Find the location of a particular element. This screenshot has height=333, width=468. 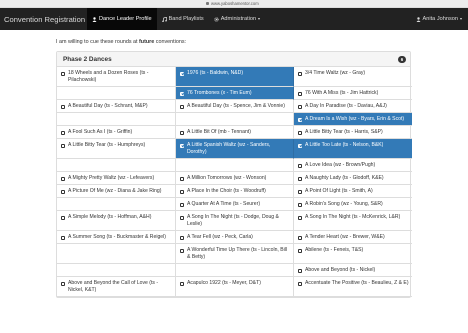

dance-option: A Robin's Song (wz - Young, S&R) is located at coordinates (353, 204).